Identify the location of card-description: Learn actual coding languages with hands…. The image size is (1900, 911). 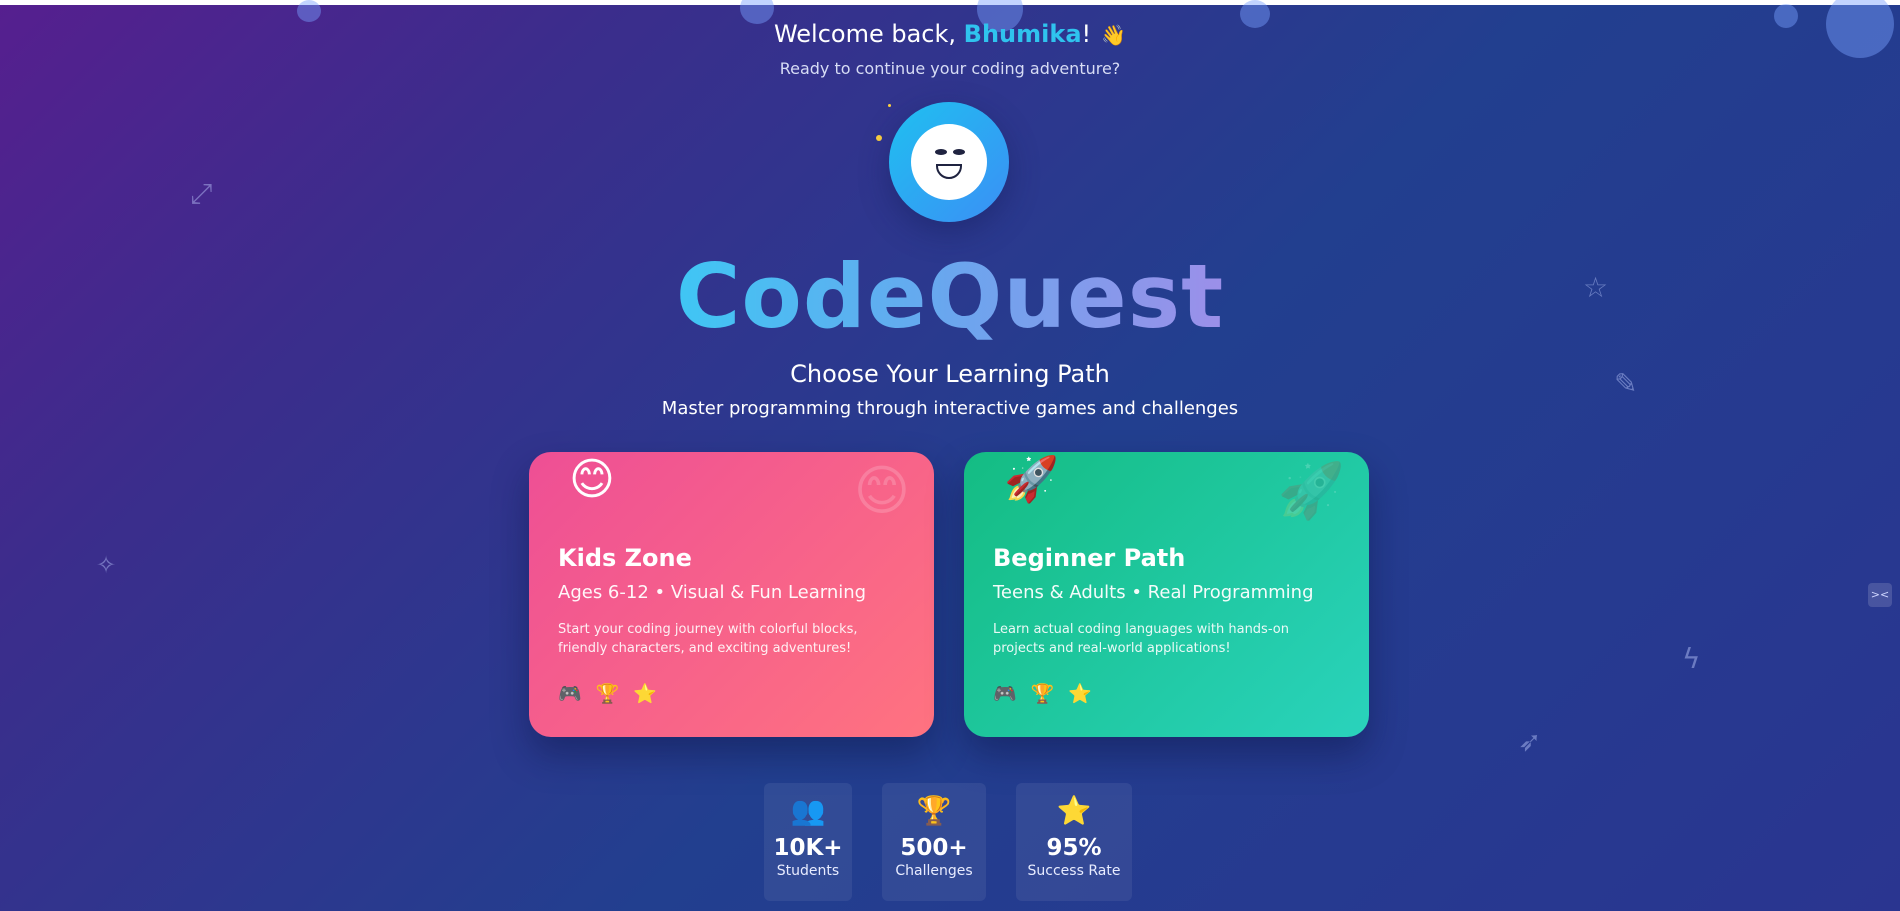
(1141, 639).